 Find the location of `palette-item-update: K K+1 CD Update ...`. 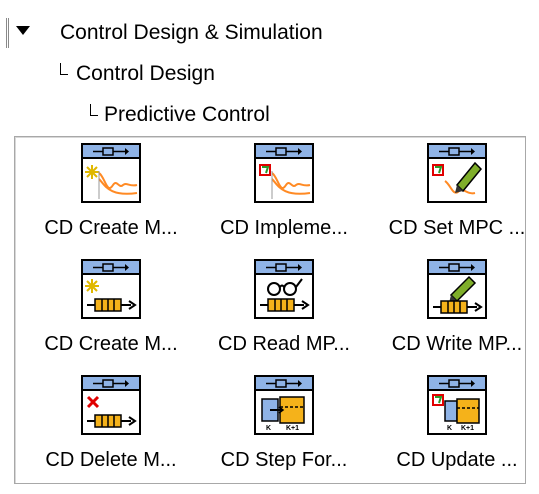

palette-item-update: K K+1 CD Update ... is located at coordinates (457, 425).